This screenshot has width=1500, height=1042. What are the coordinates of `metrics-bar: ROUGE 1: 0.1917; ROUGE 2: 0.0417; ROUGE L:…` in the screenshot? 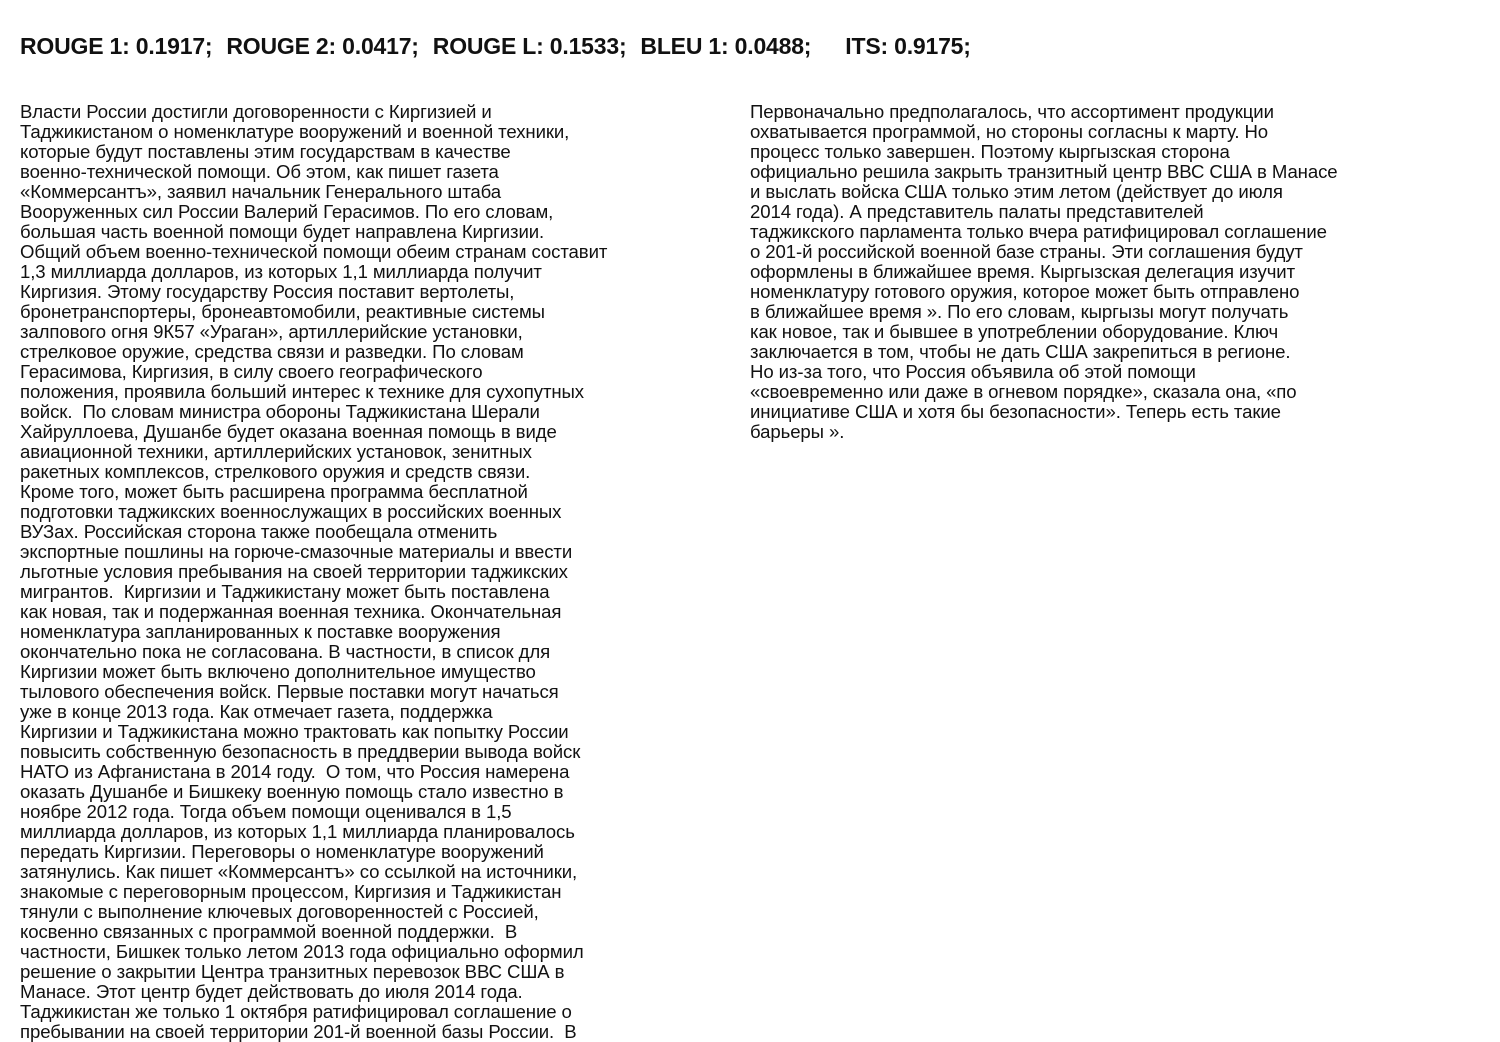 It's located at (495, 46).